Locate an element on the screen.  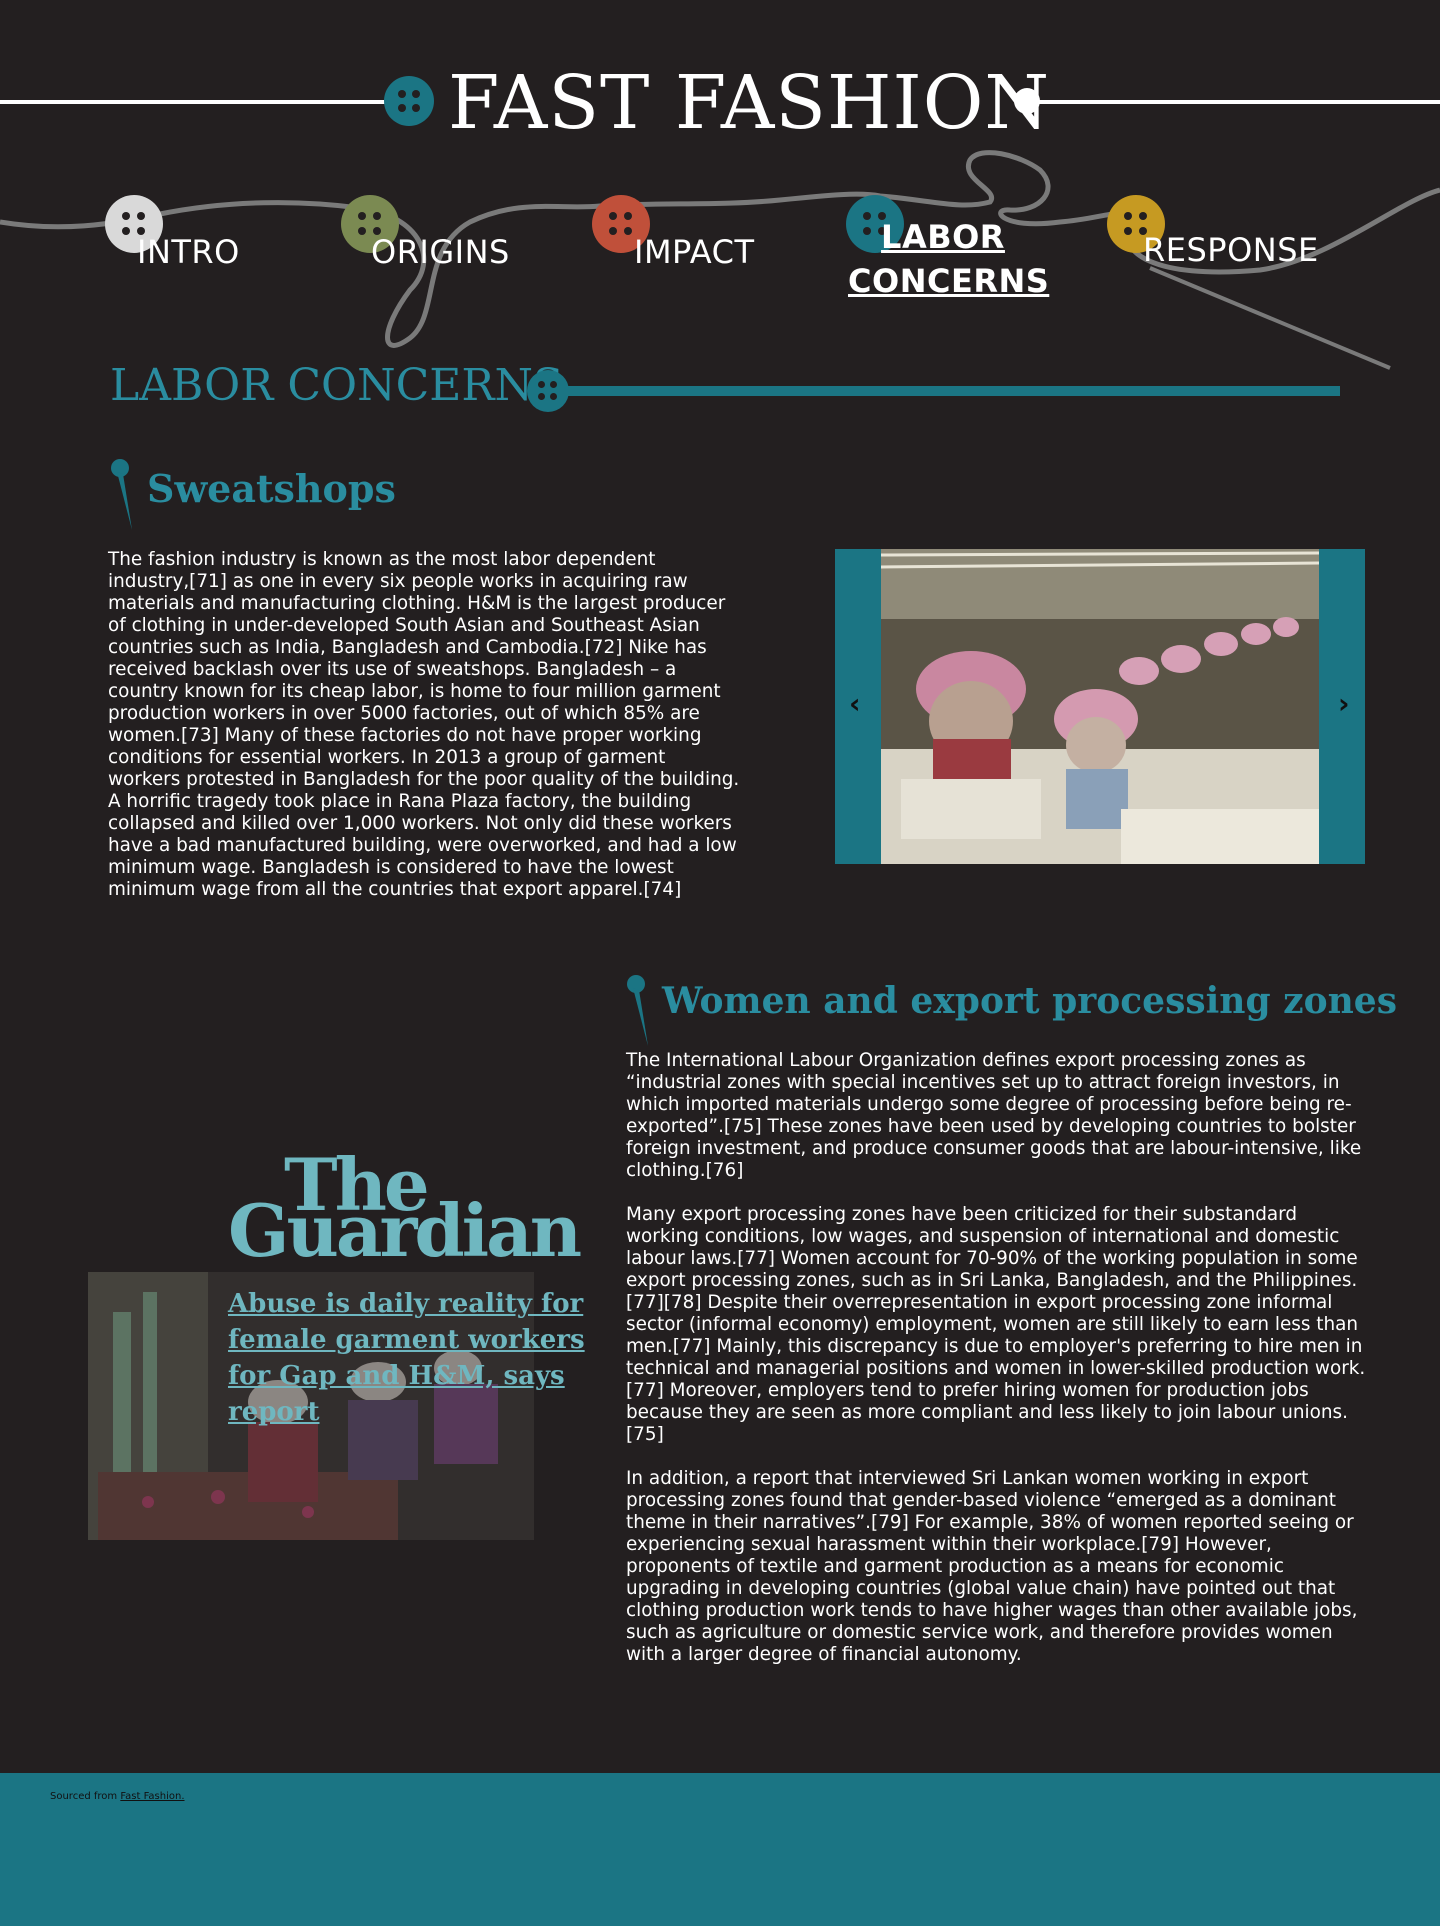
nav-label-line: LABOR is located at coordinates (943, 237).